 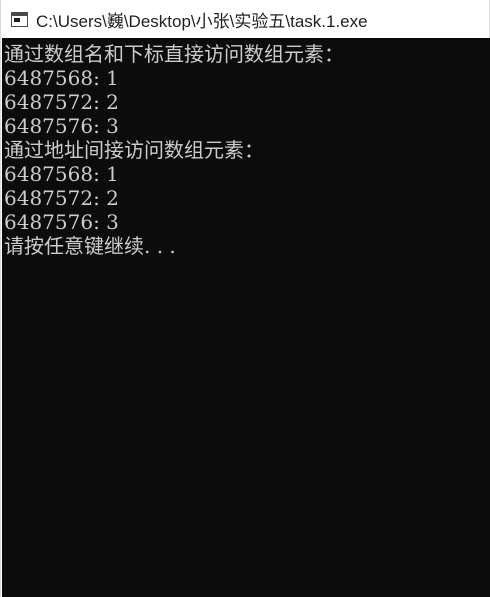 What do you see at coordinates (134, 150) in the screenshot?
I see `console-line: 通过地址间接访问数组元素：` at bounding box center [134, 150].